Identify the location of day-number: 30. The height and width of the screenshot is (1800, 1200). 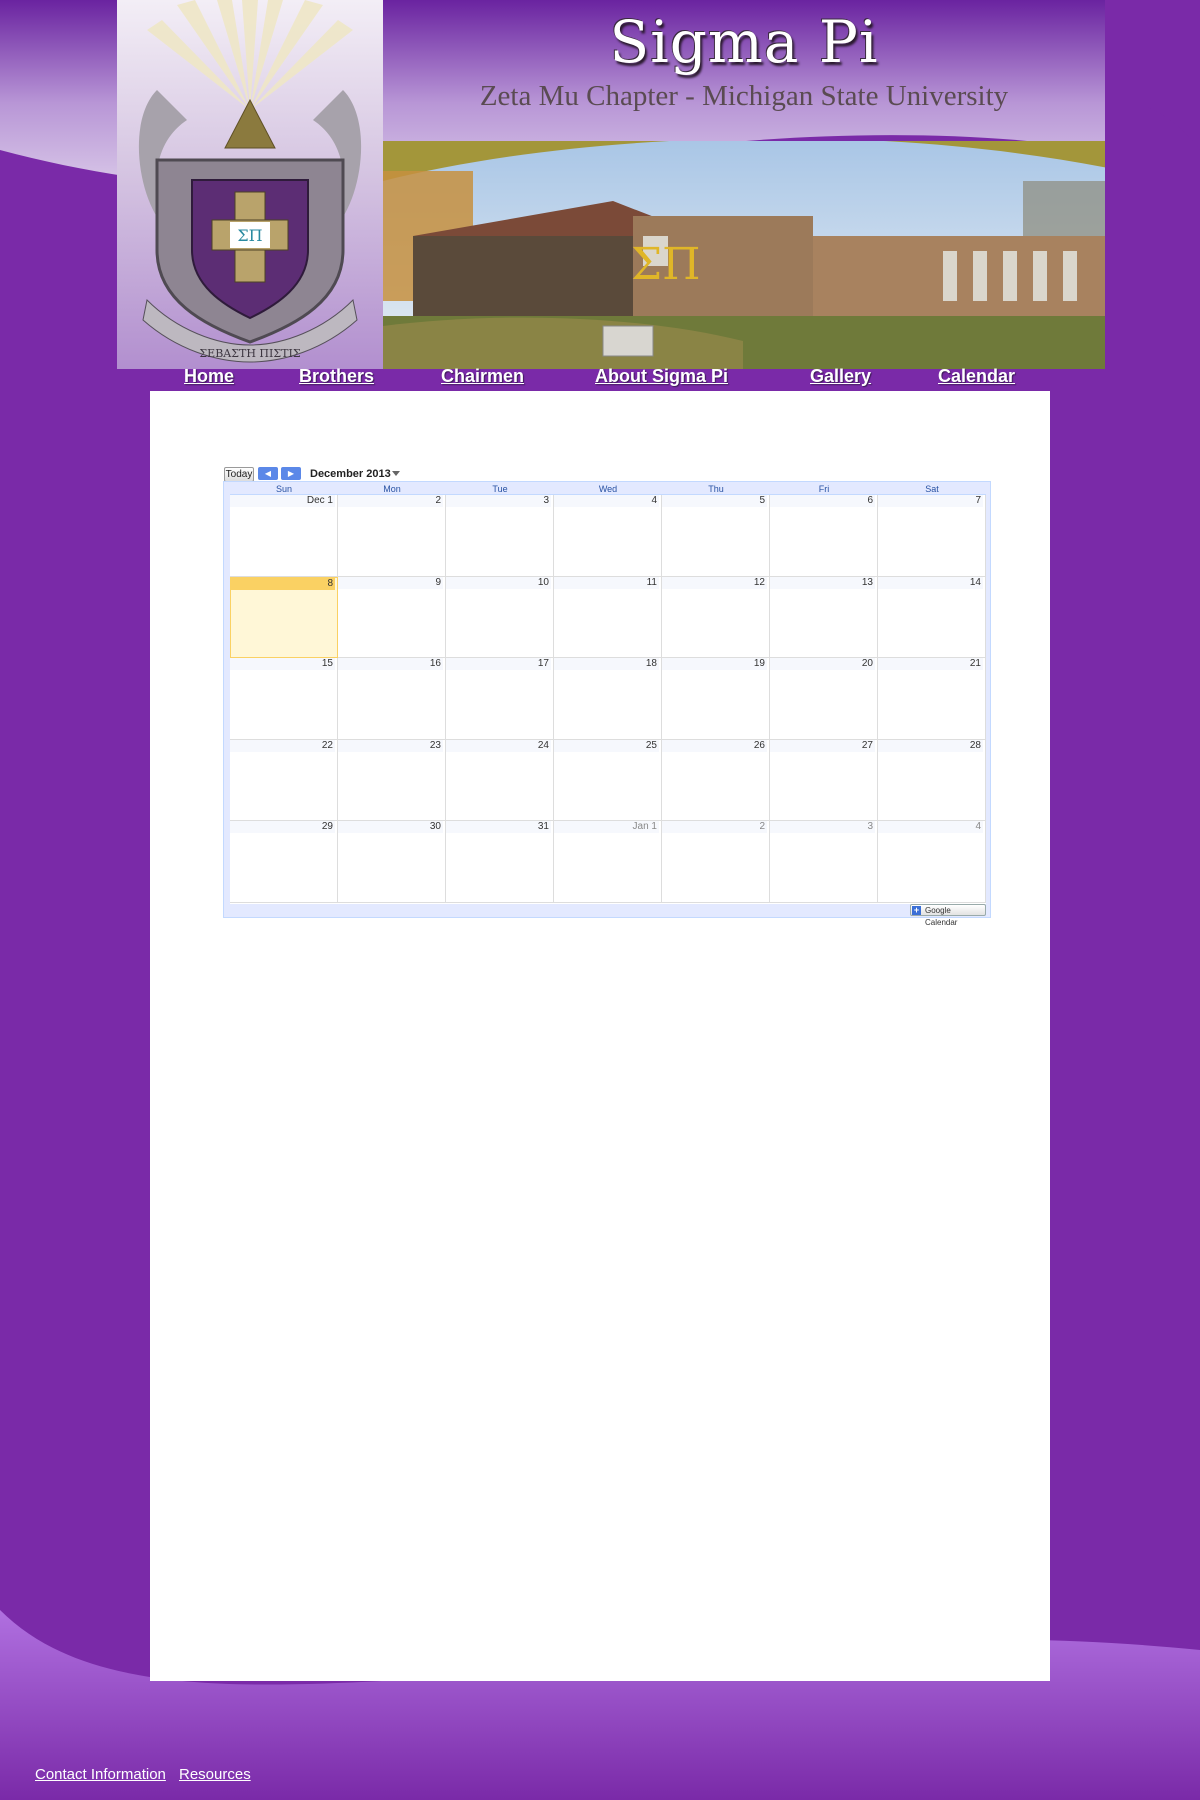
(390, 827).